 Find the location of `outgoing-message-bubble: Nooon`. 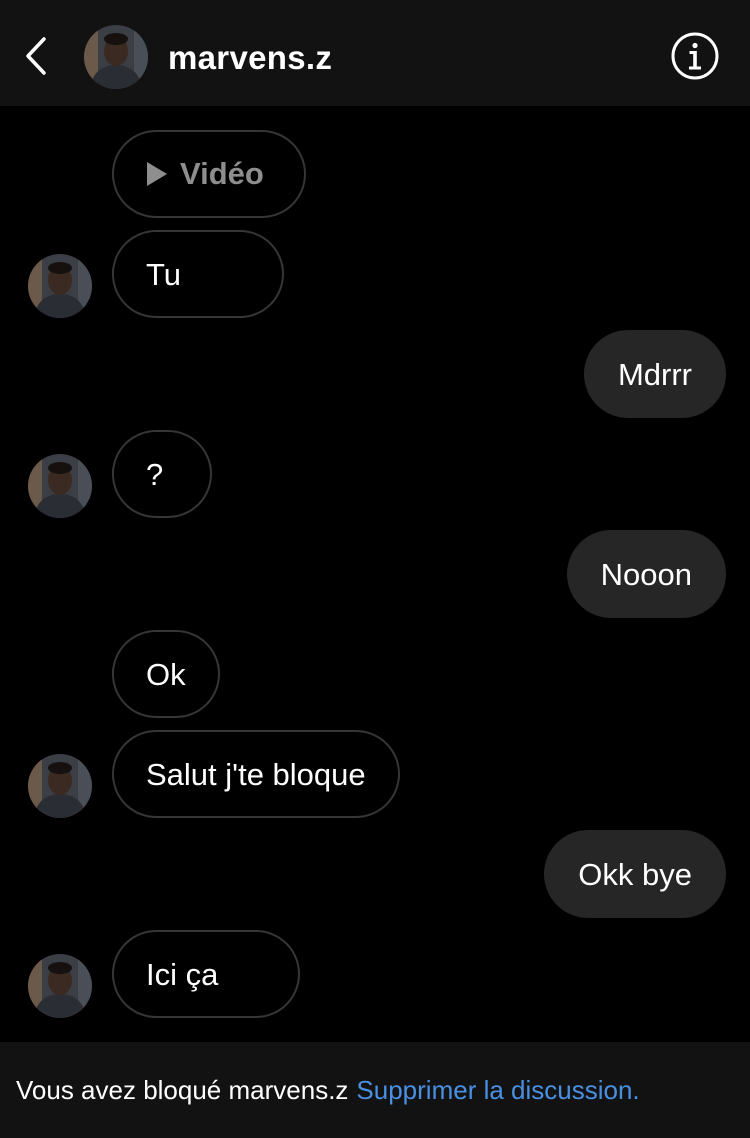

outgoing-message-bubble: Nooon is located at coordinates (646, 574).